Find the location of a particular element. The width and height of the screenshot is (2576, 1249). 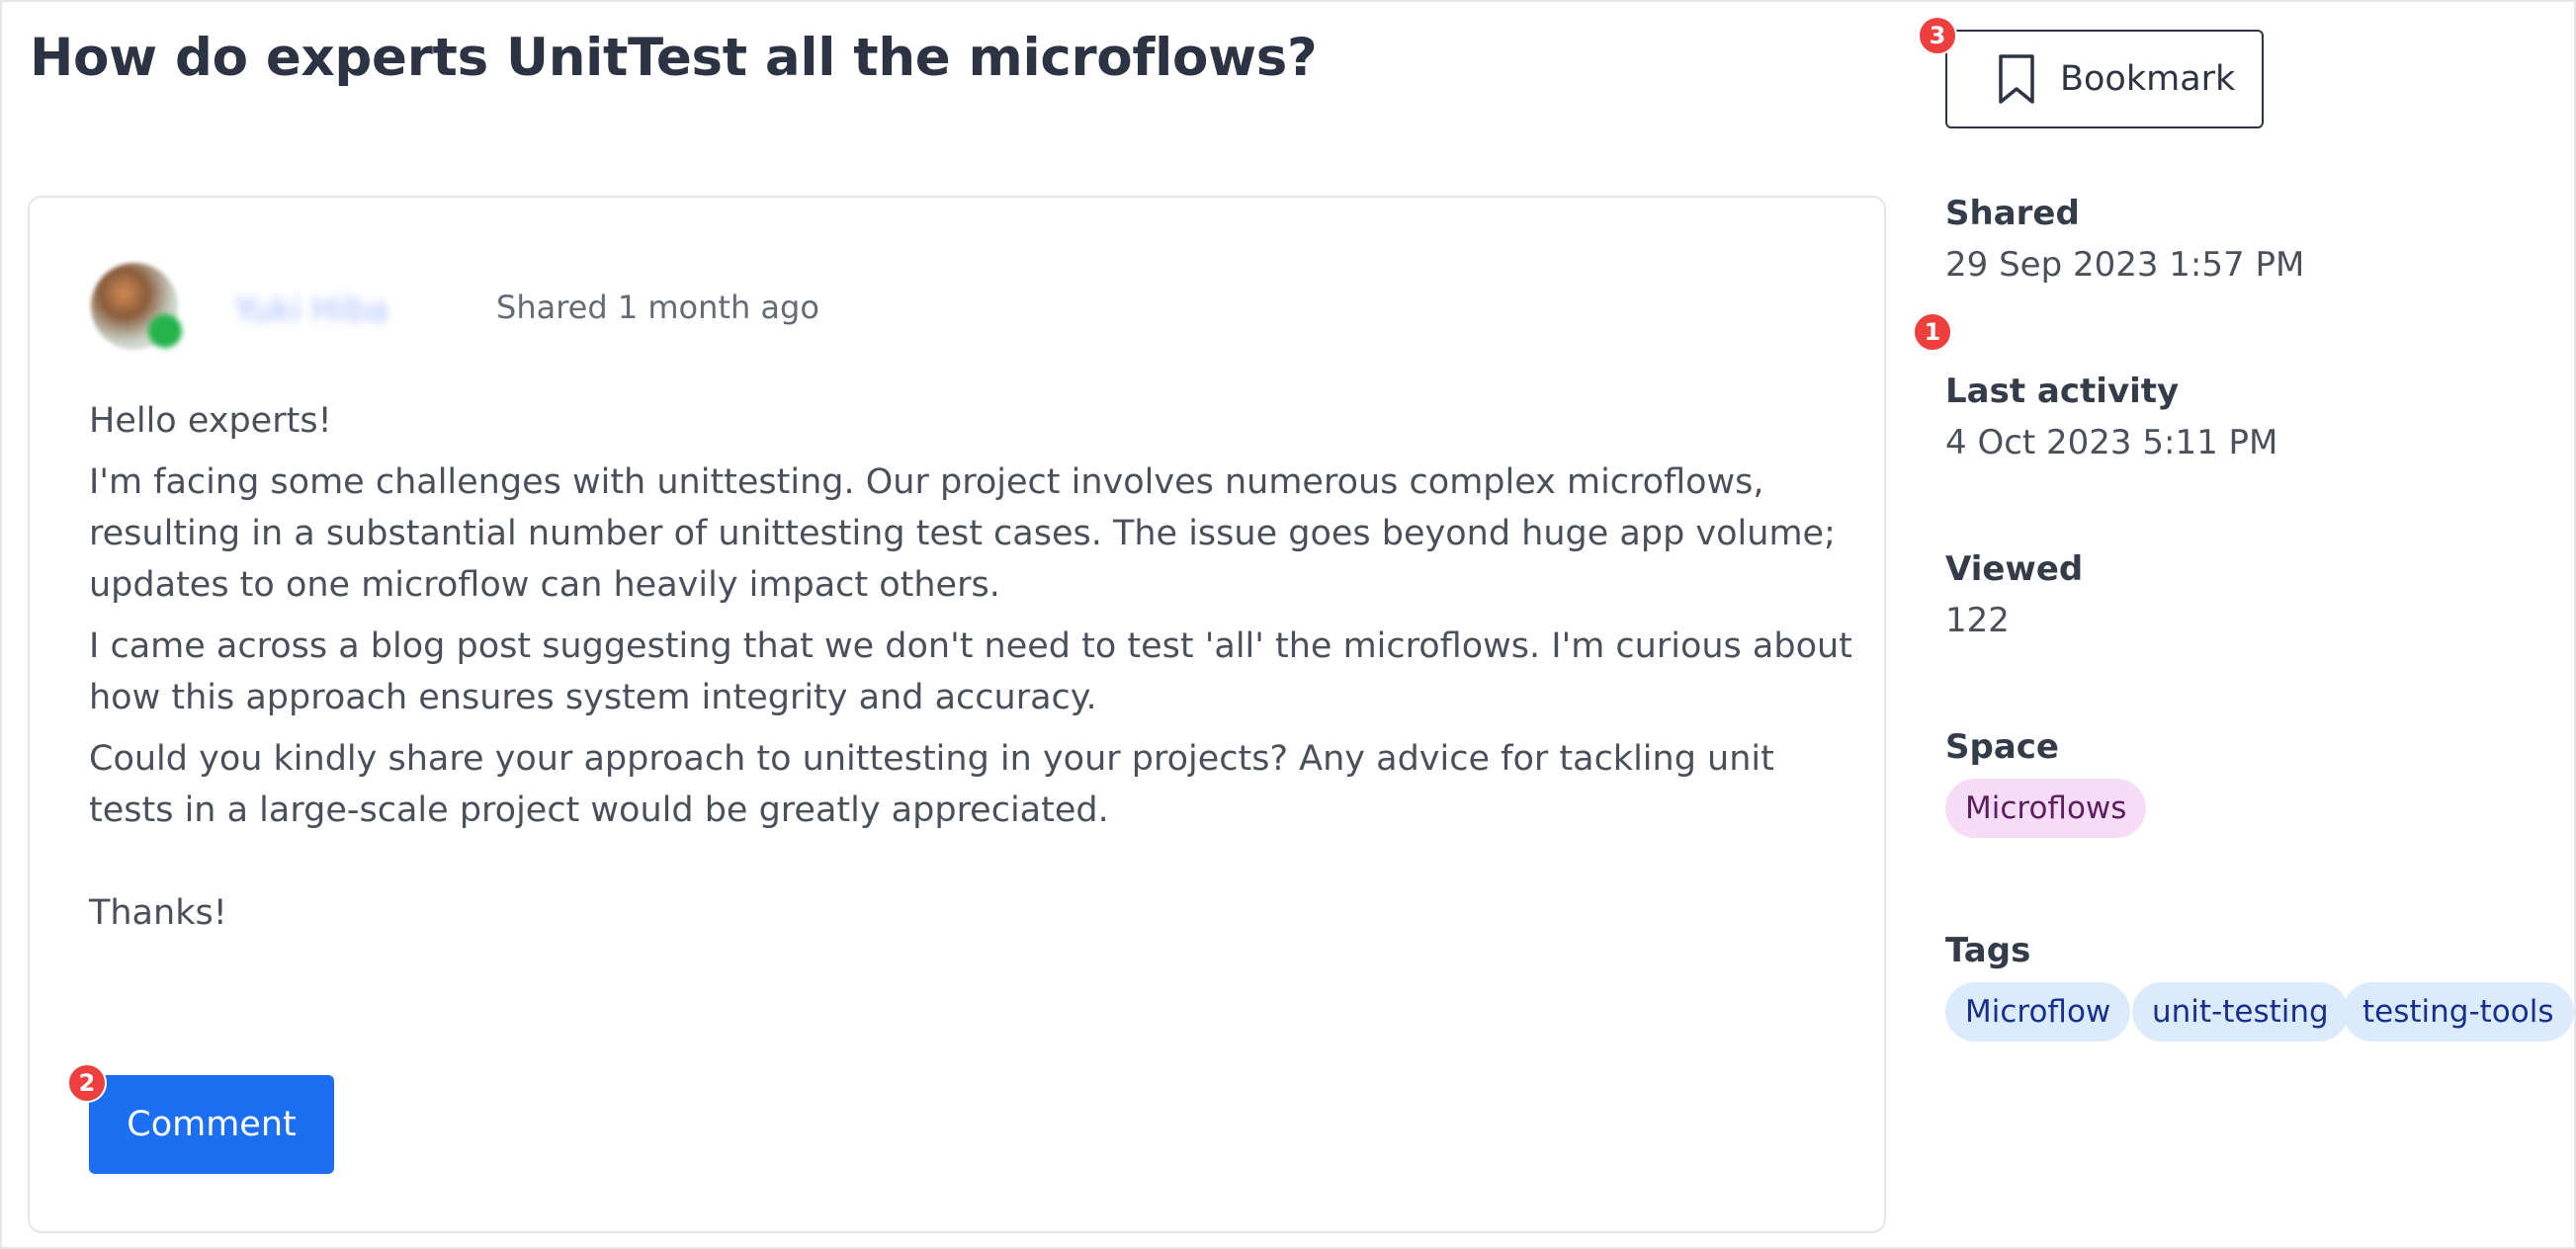

tag-chip-unit-testing: unit-testing is located at coordinates (2240, 1011).